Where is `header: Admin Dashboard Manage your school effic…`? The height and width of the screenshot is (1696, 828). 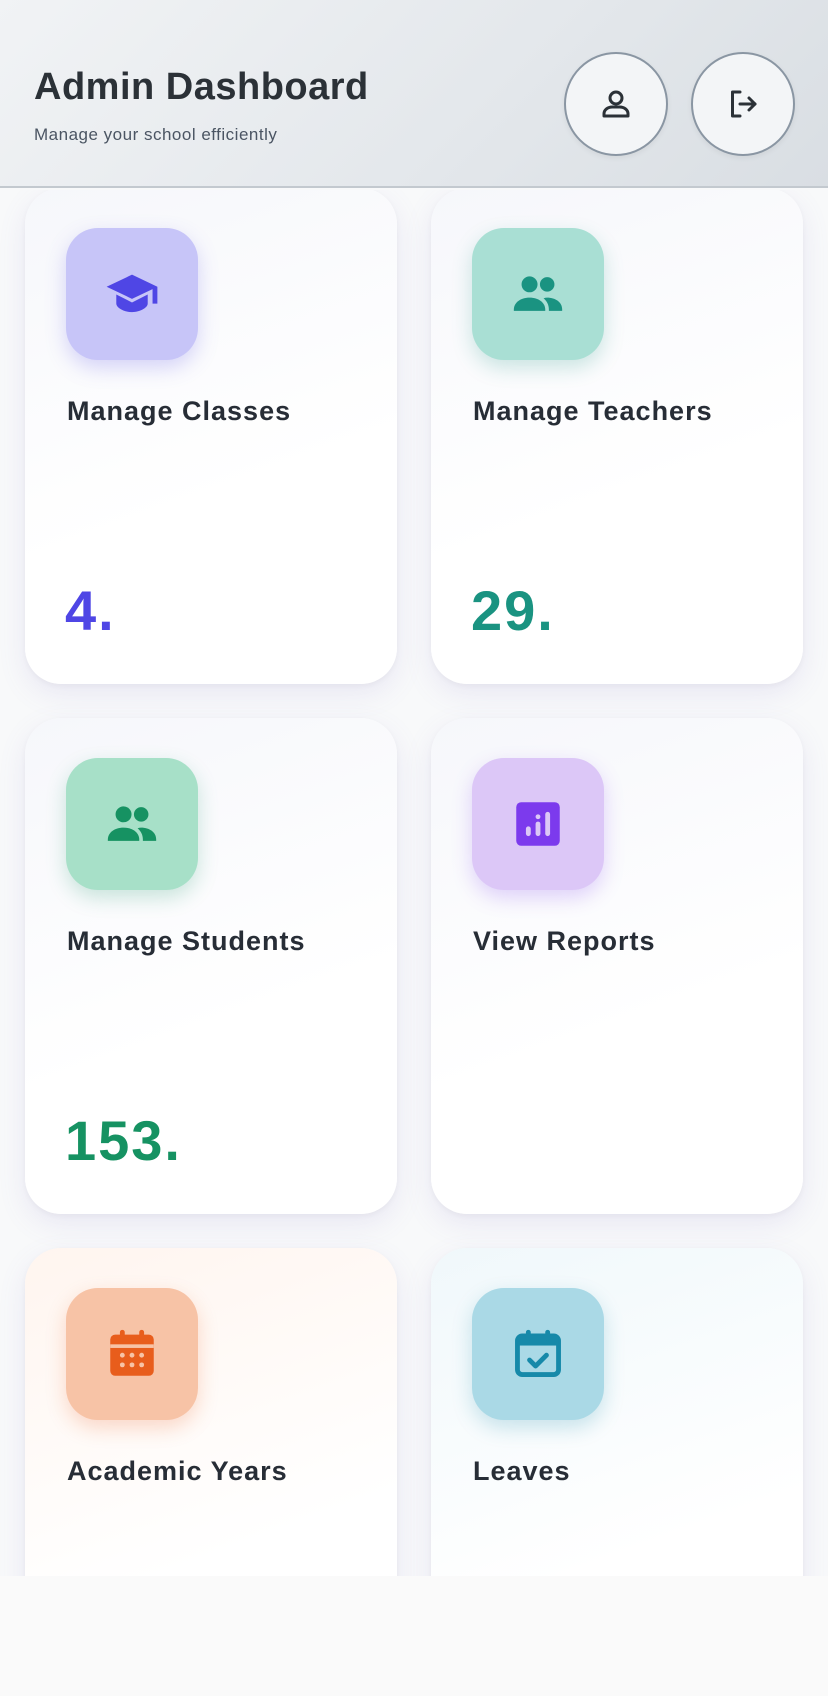 header: Admin Dashboard Manage your school effic… is located at coordinates (414, 94).